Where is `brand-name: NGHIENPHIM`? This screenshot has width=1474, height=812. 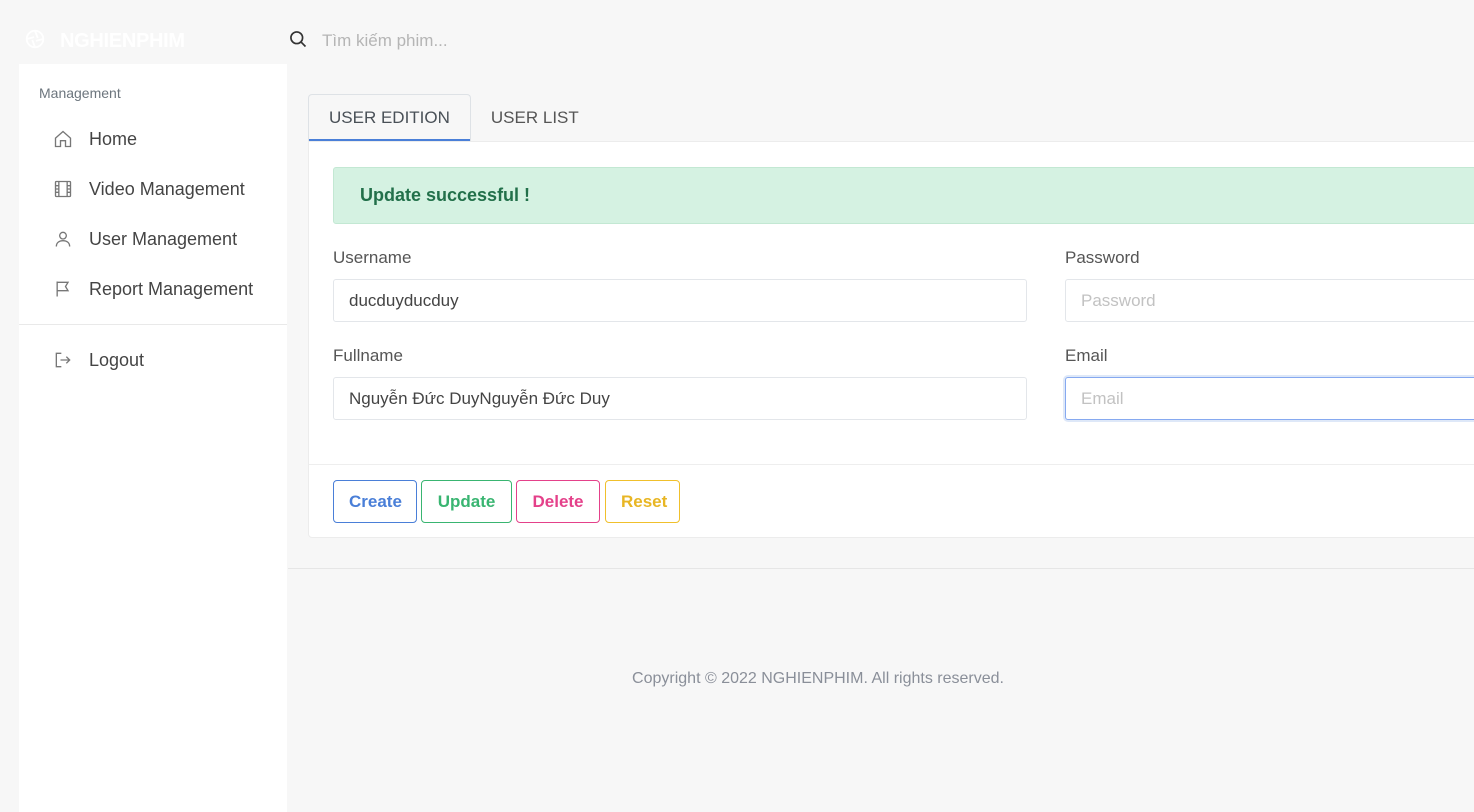
brand-name: NGHIENPHIM is located at coordinates (122, 40).